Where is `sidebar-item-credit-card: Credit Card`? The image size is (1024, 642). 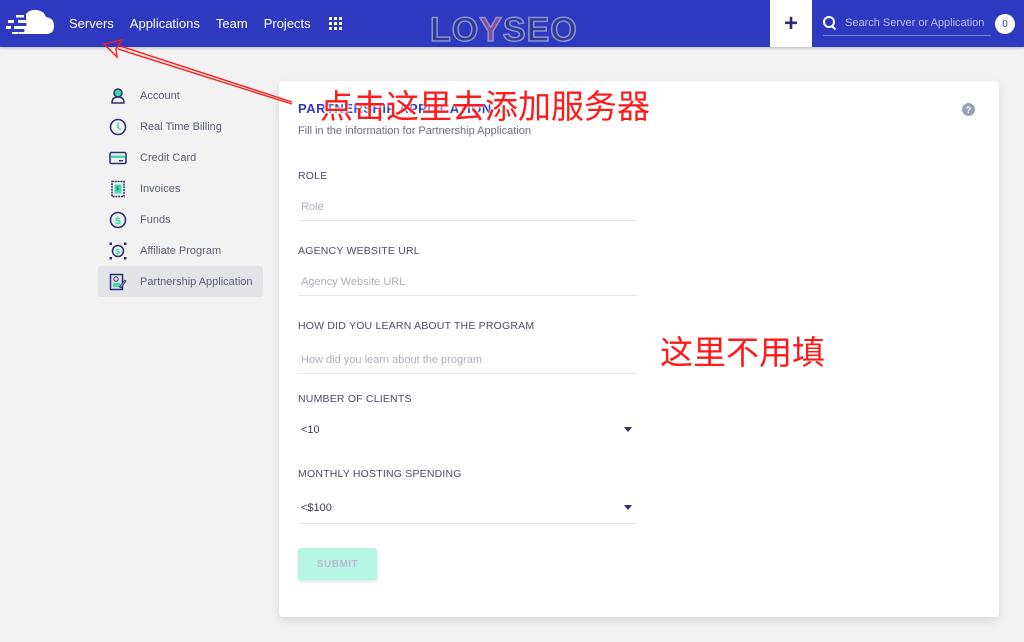 sidebar-item-credit-card: Credit Card is located at coordinates (180, 157).